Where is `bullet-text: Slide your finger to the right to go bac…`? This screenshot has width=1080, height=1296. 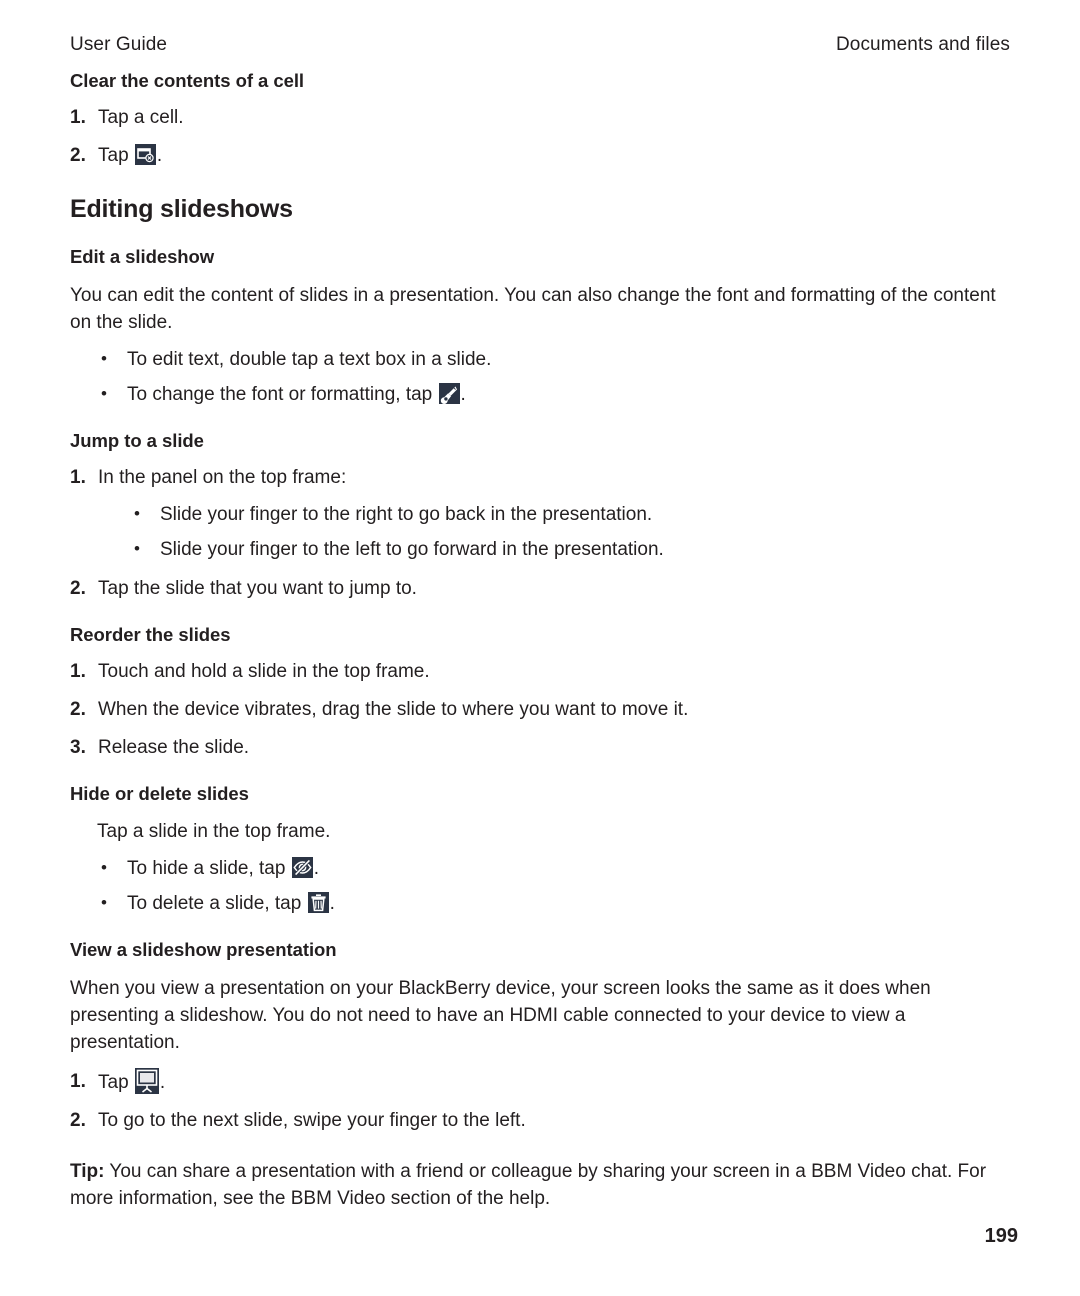 bullet-text: Slide your finger to the right to go bac… is located at coordinates (406, 514).